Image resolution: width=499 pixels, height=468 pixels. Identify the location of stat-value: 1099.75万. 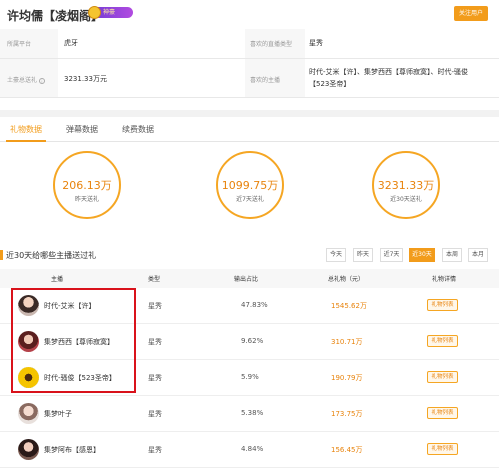
(250, 185).